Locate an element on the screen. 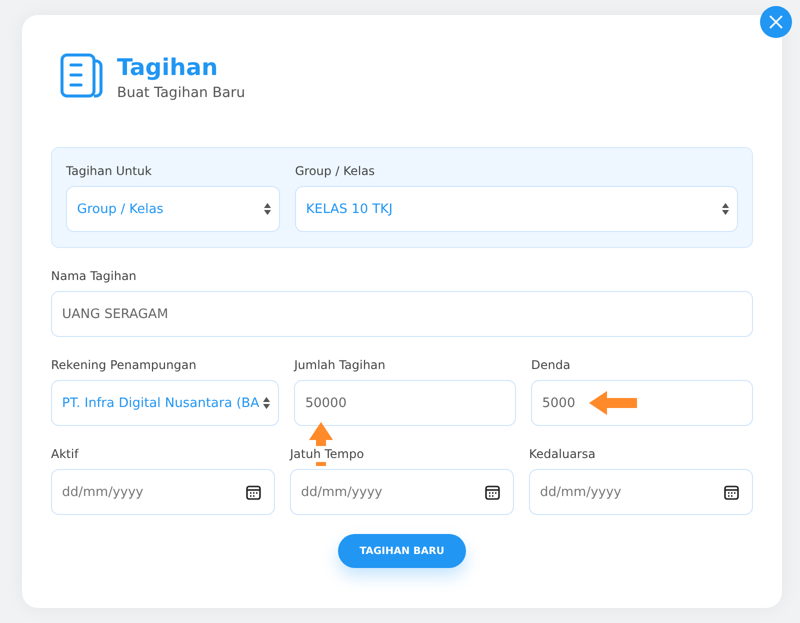  field-label: Jumlah Tagihan is located at coordinates (340, 365).